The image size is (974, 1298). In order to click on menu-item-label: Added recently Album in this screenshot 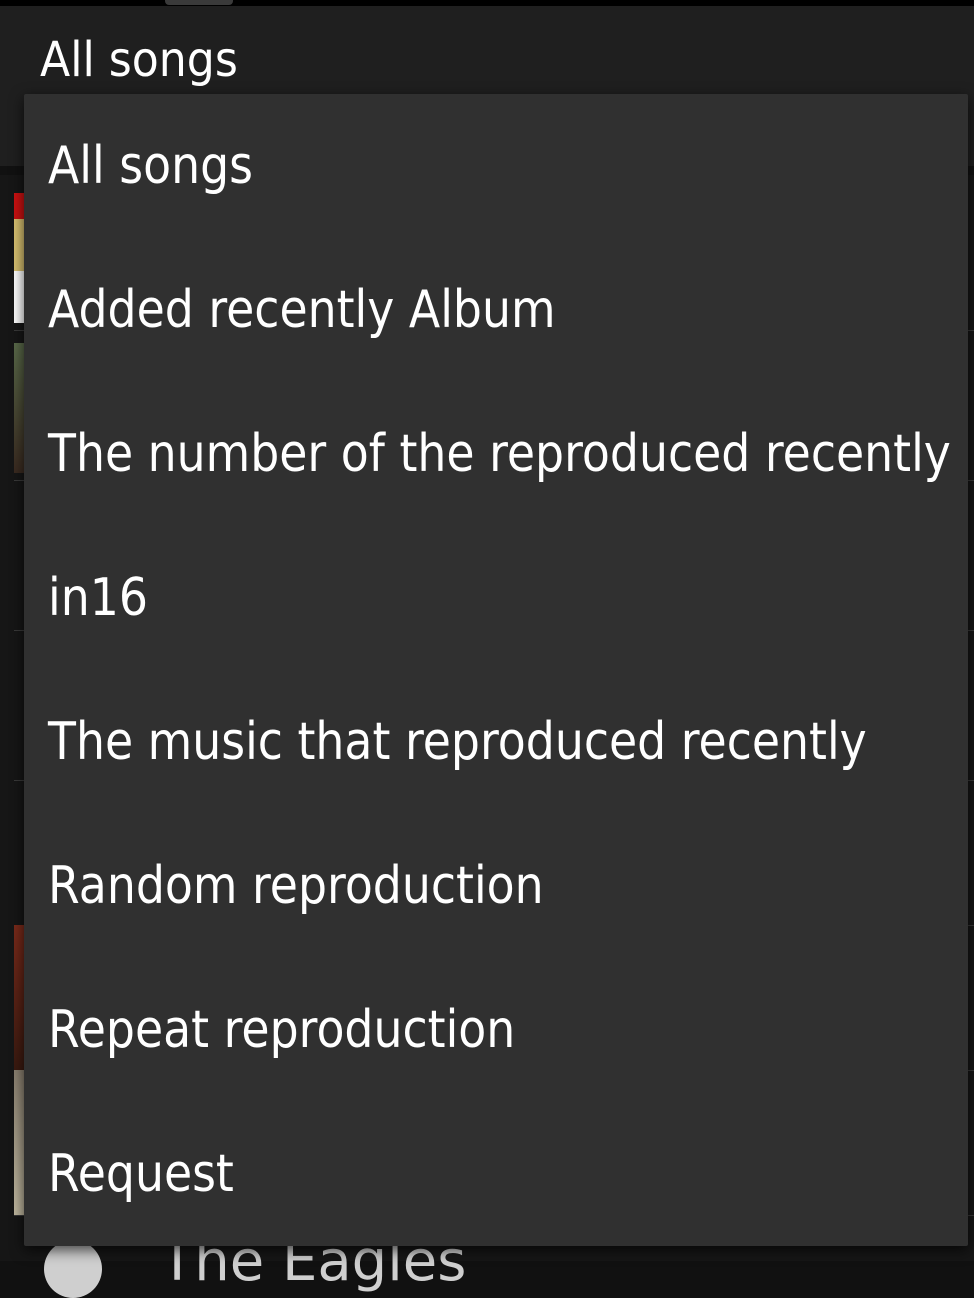, I will do `click(302, 310)`.